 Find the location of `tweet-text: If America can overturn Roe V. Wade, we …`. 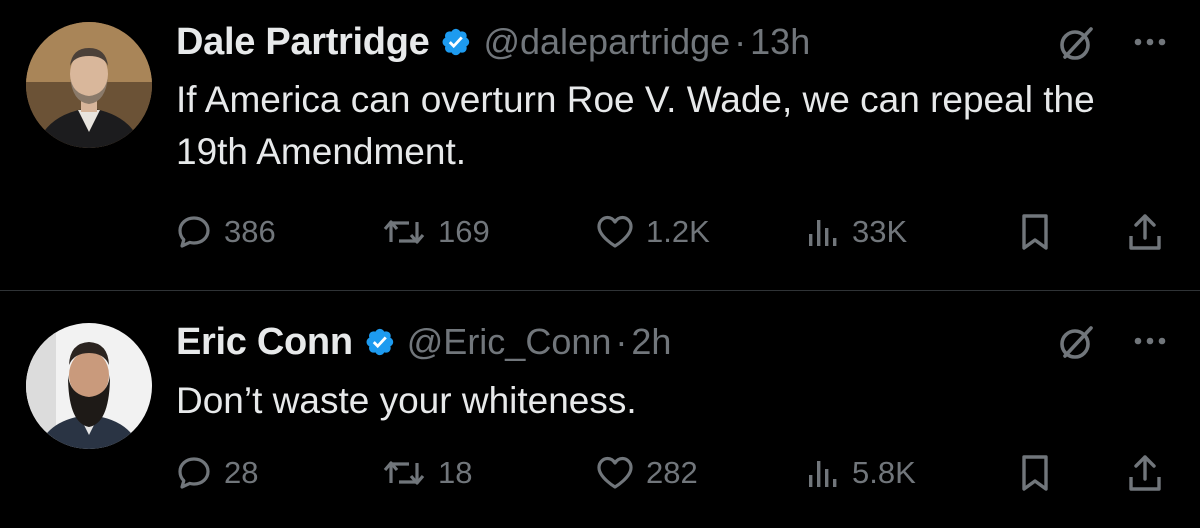

tweet-text: If America can overturn Roe V. Wade, we … is located at coordinates (635, 125).